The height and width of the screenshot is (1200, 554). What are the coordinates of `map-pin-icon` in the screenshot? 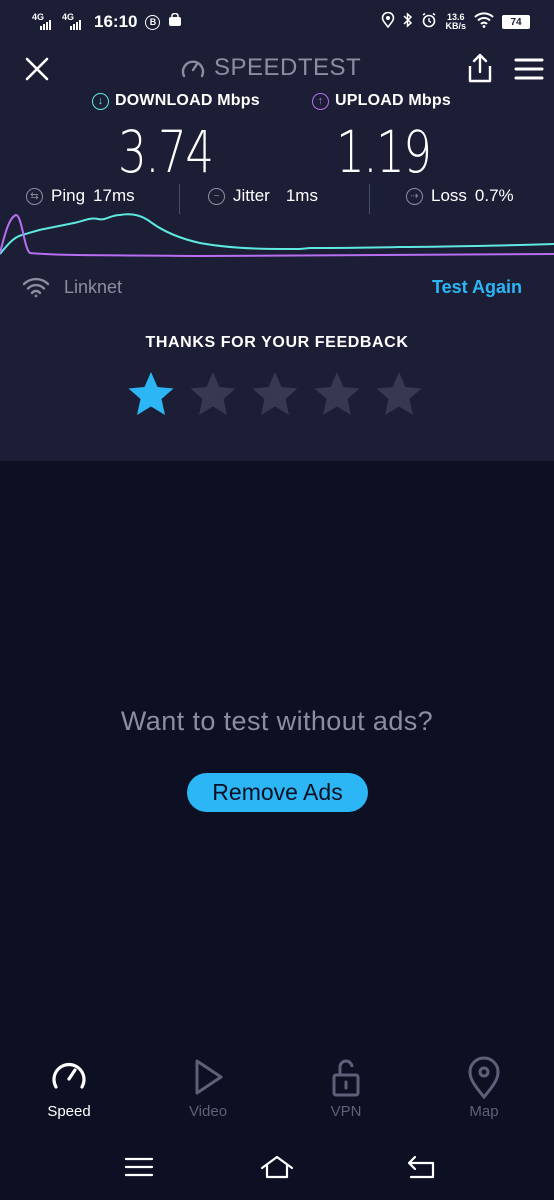 It's located at (484, 1077).